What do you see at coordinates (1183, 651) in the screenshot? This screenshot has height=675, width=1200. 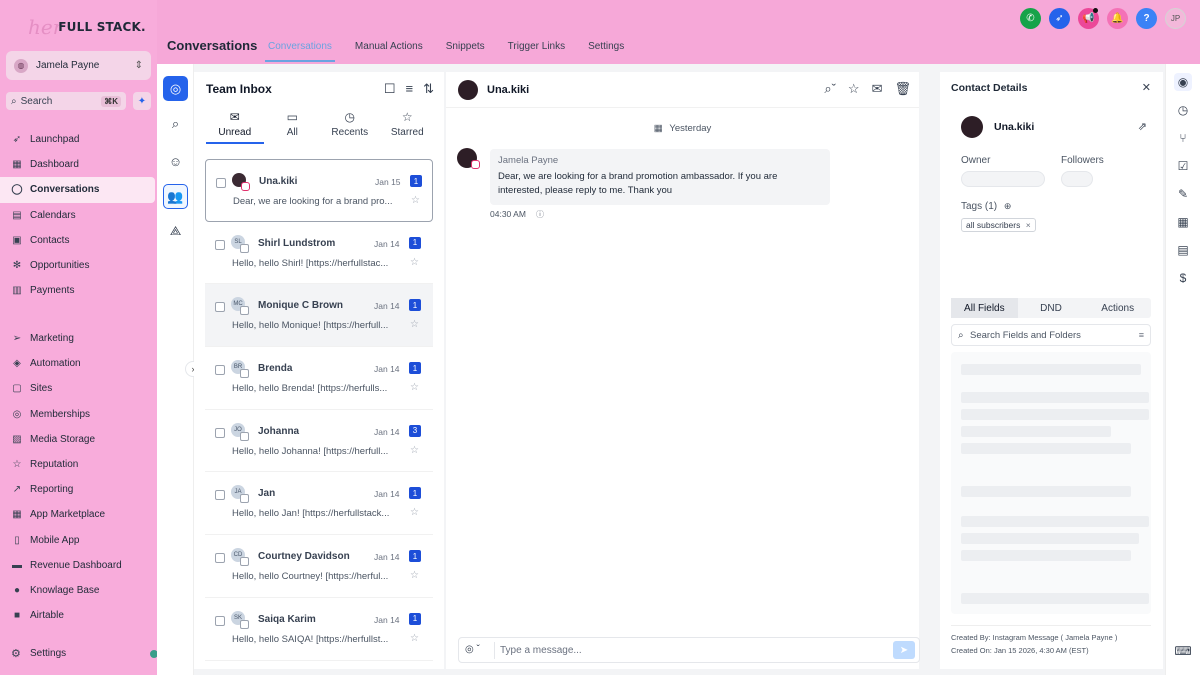 I see `keyboard-rail-button: ⌨` at bounding box center [1183, 651].